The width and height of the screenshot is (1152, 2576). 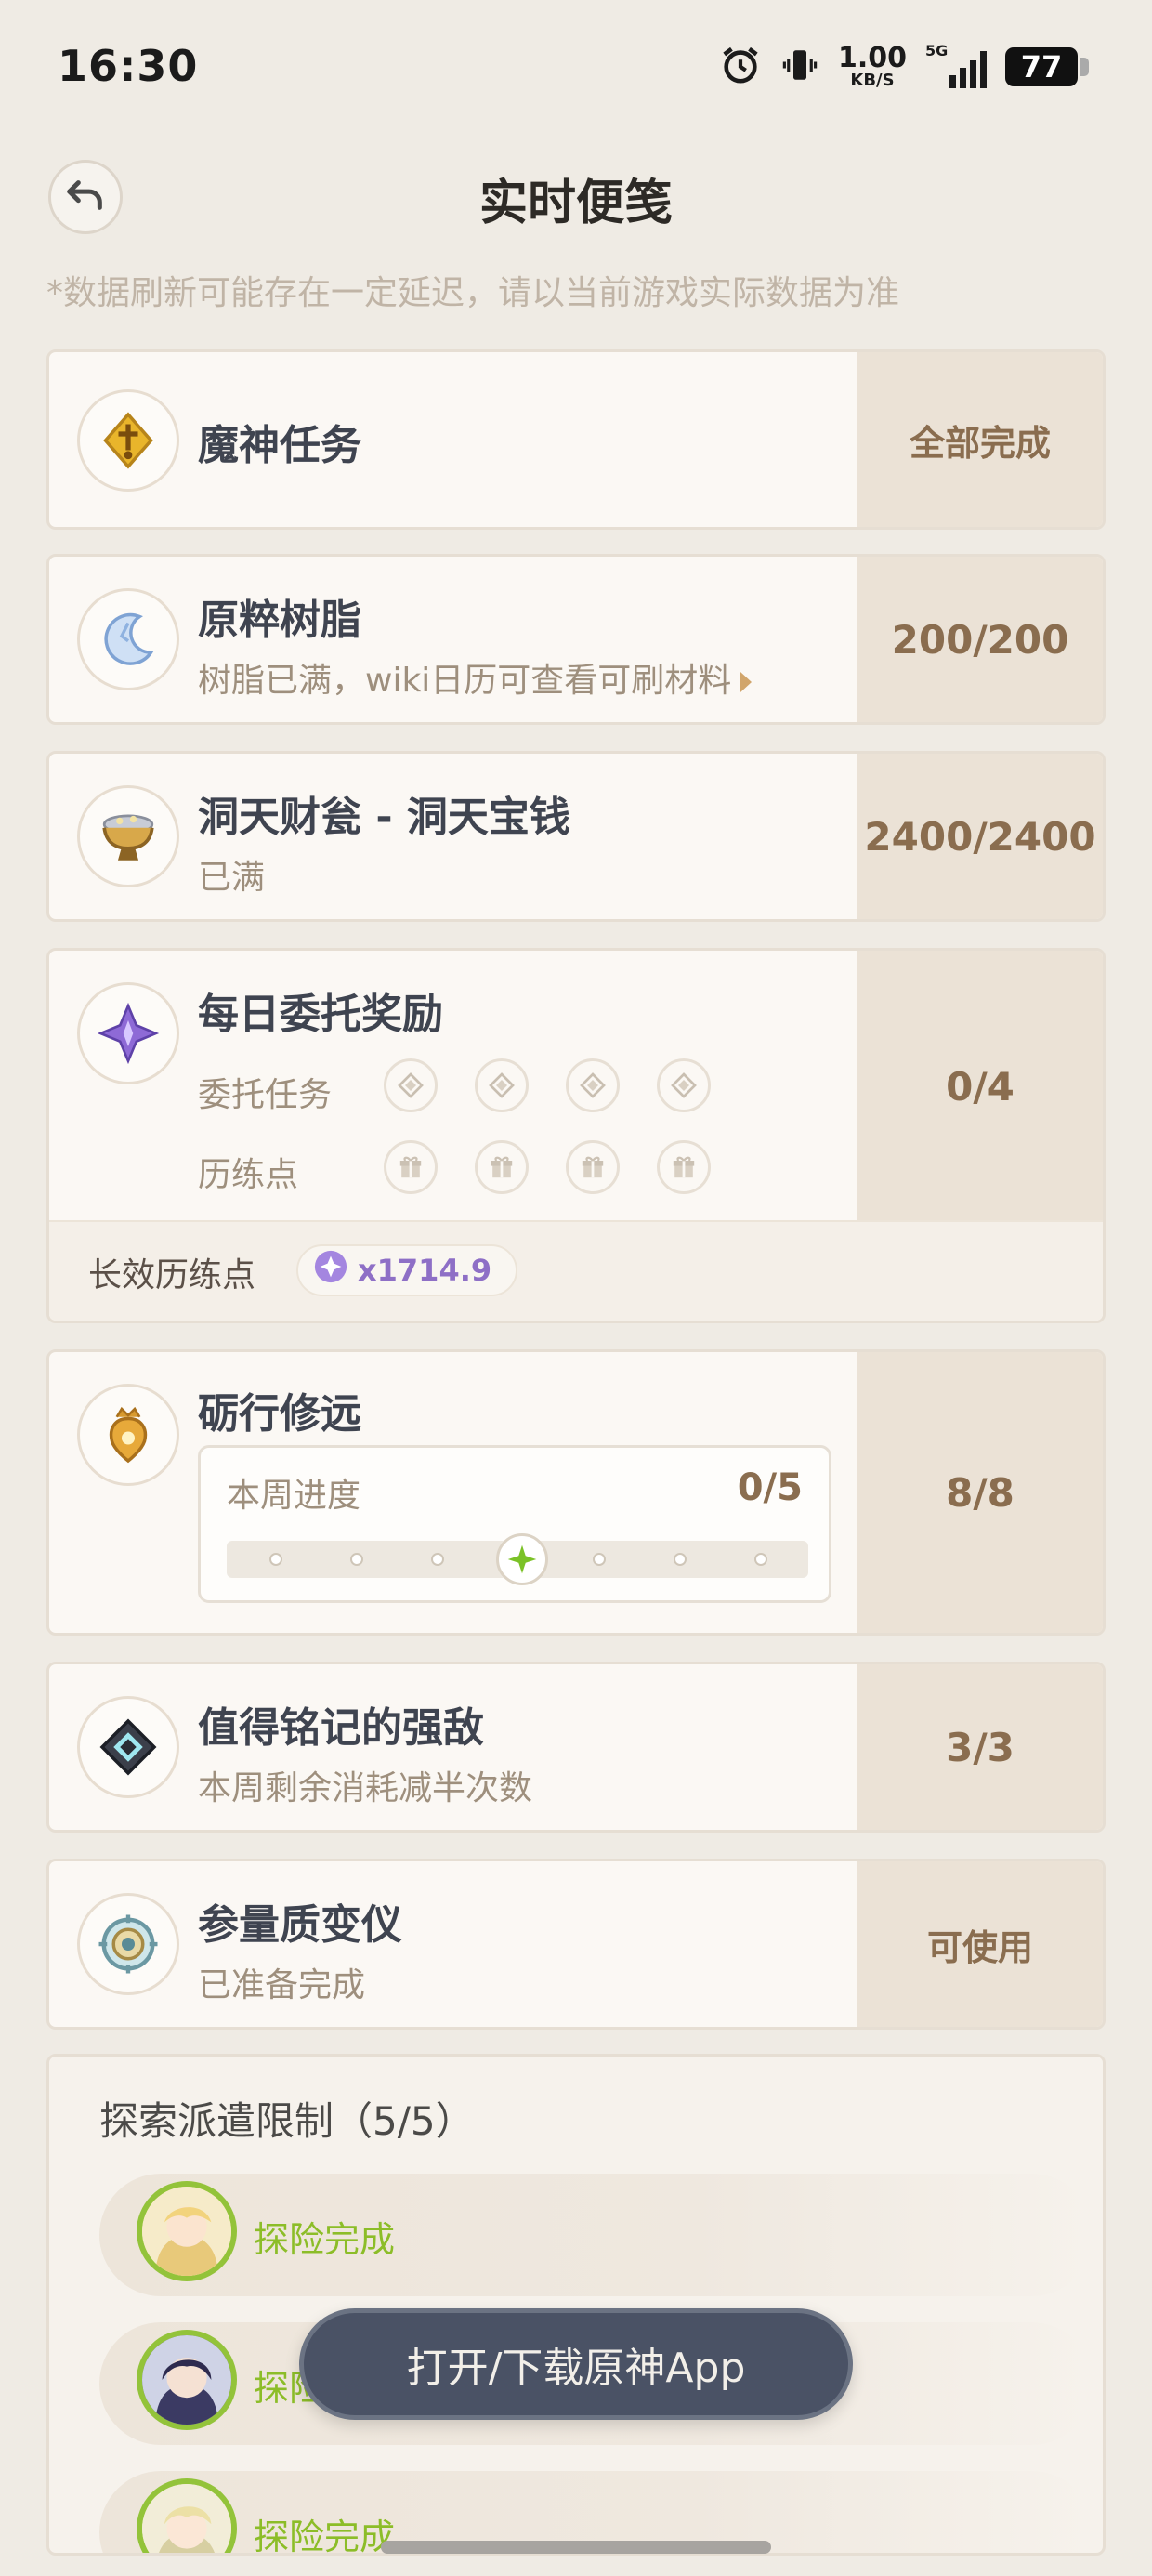 I want to click on daily-commission-card: 每日委托奖励 委托任务 历练点 0/4 长效历练点 x1714.9, so click(x=576, y=1135).